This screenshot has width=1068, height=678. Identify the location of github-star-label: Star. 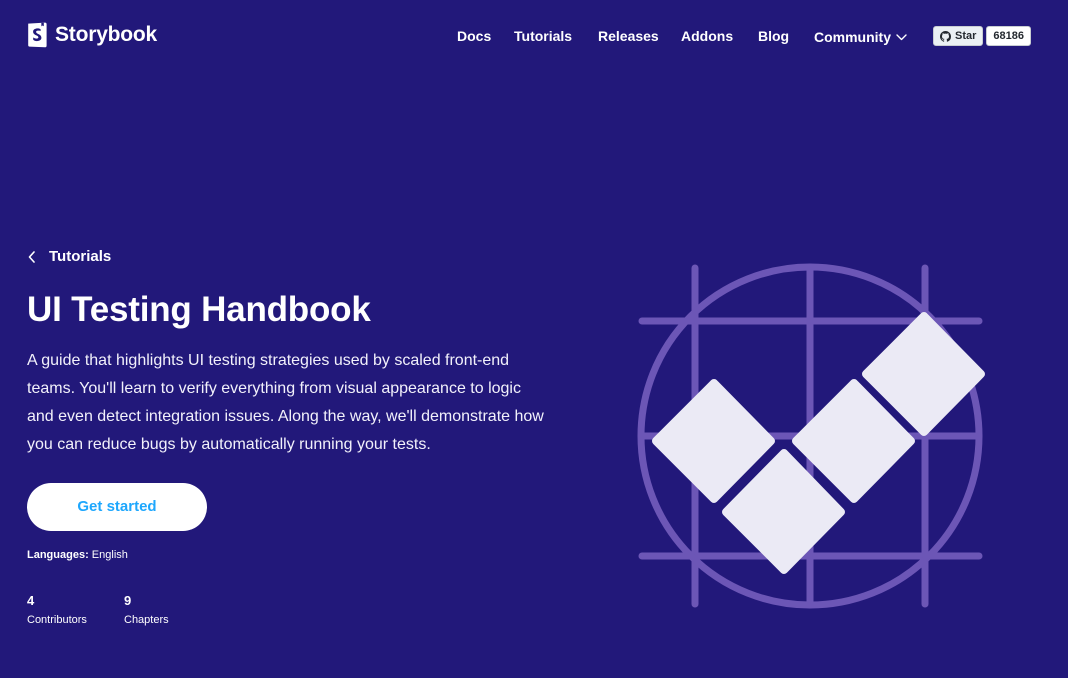
(966, 36).